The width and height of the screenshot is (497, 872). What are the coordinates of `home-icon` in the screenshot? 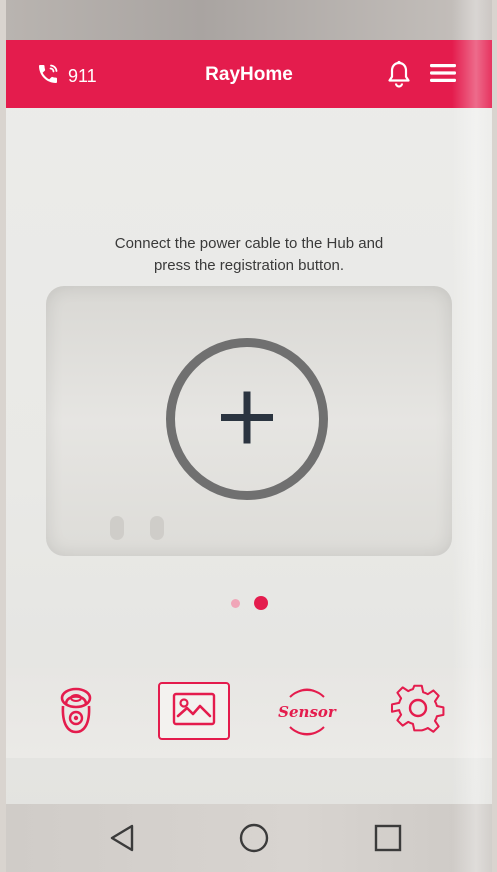 It's located at (254, 840).